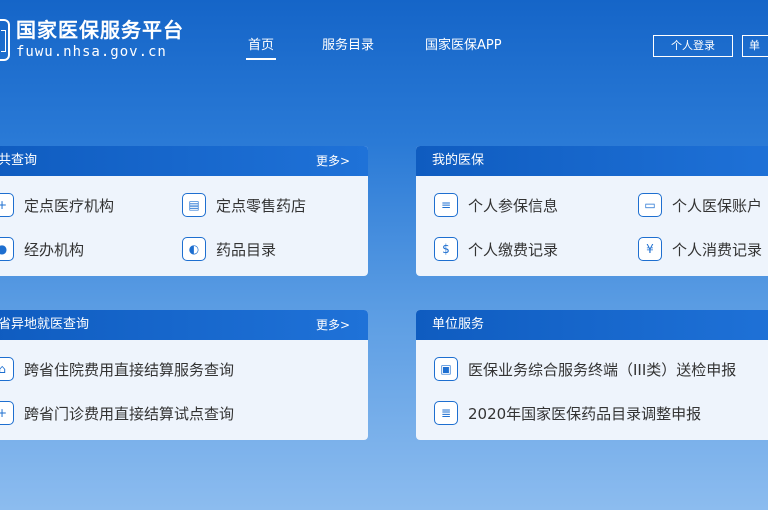  What do you see at coordinates (129, 369) in the screenshot?
I see `item-label: 跨省住院费用直接结算服务查询` at bounding box center [129, 369].